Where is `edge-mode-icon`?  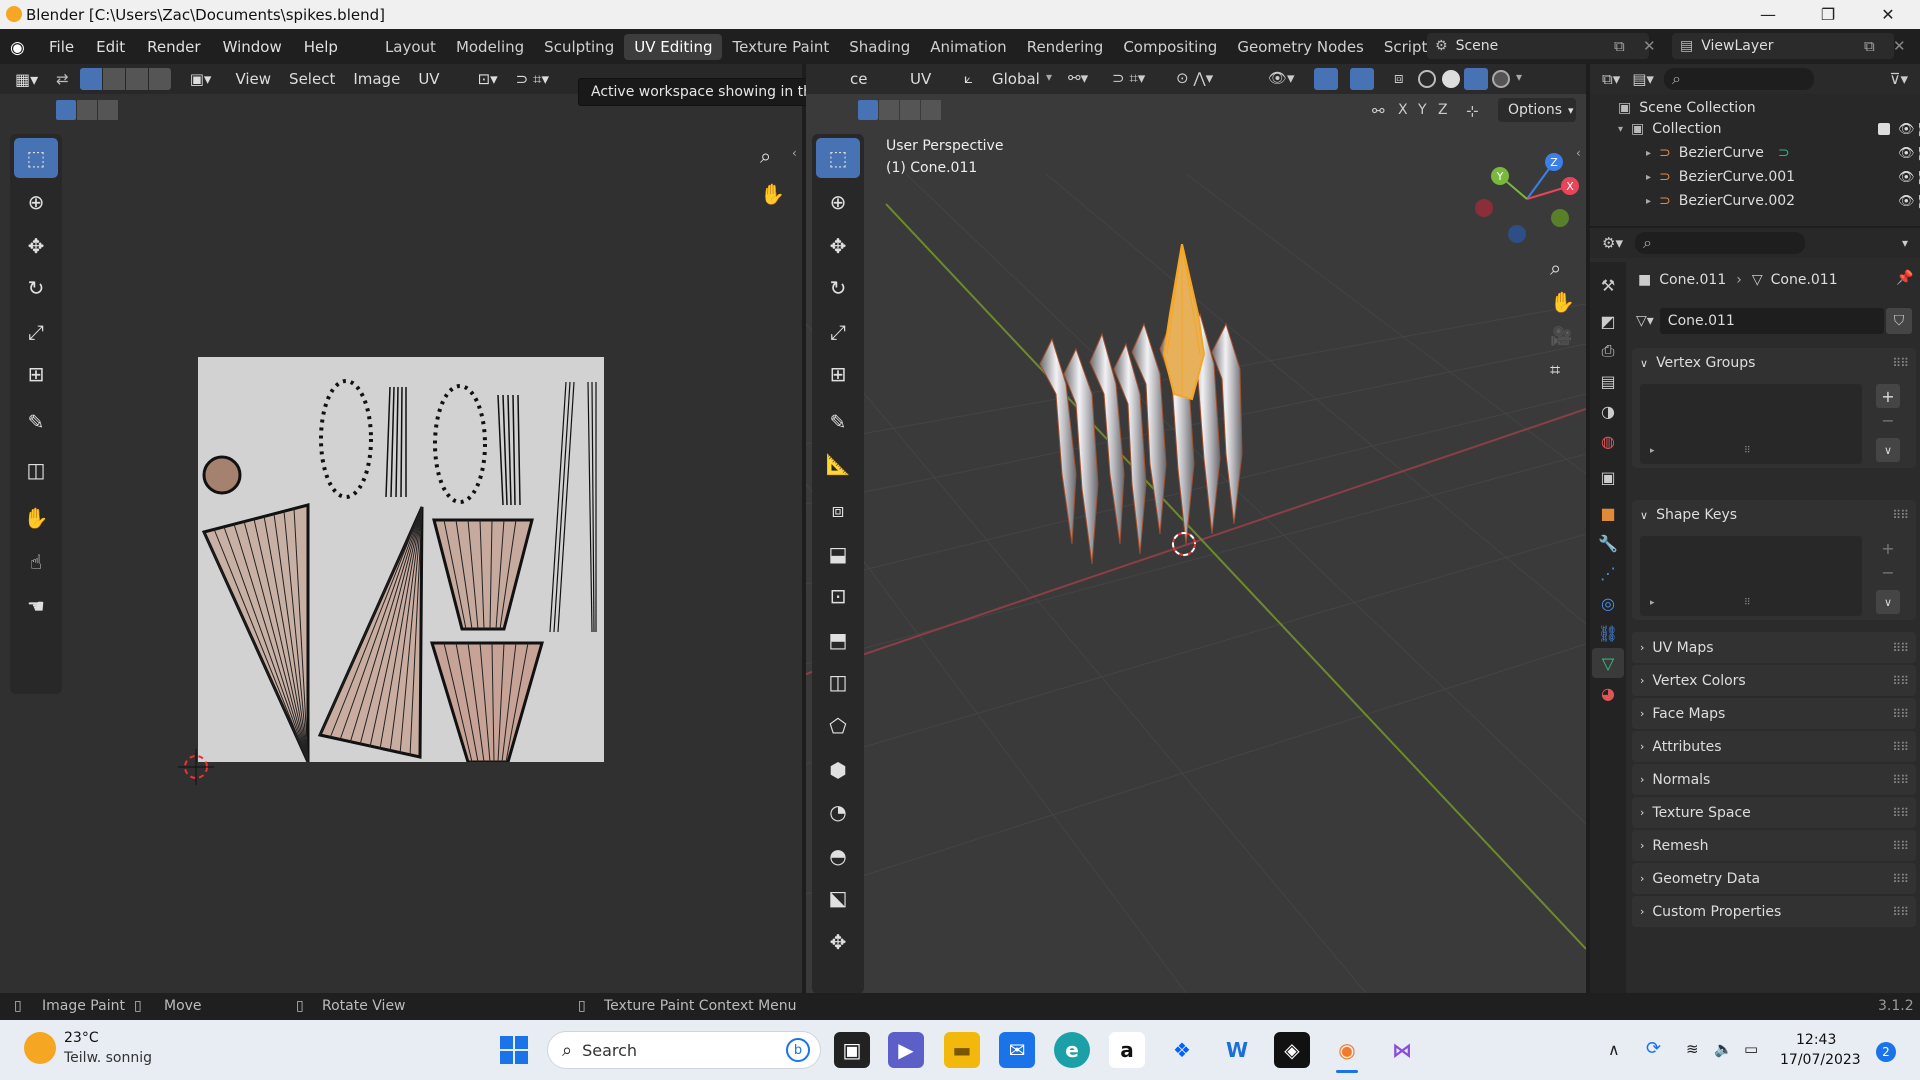
edge-mode-icon is located at coordinates (113, 79).